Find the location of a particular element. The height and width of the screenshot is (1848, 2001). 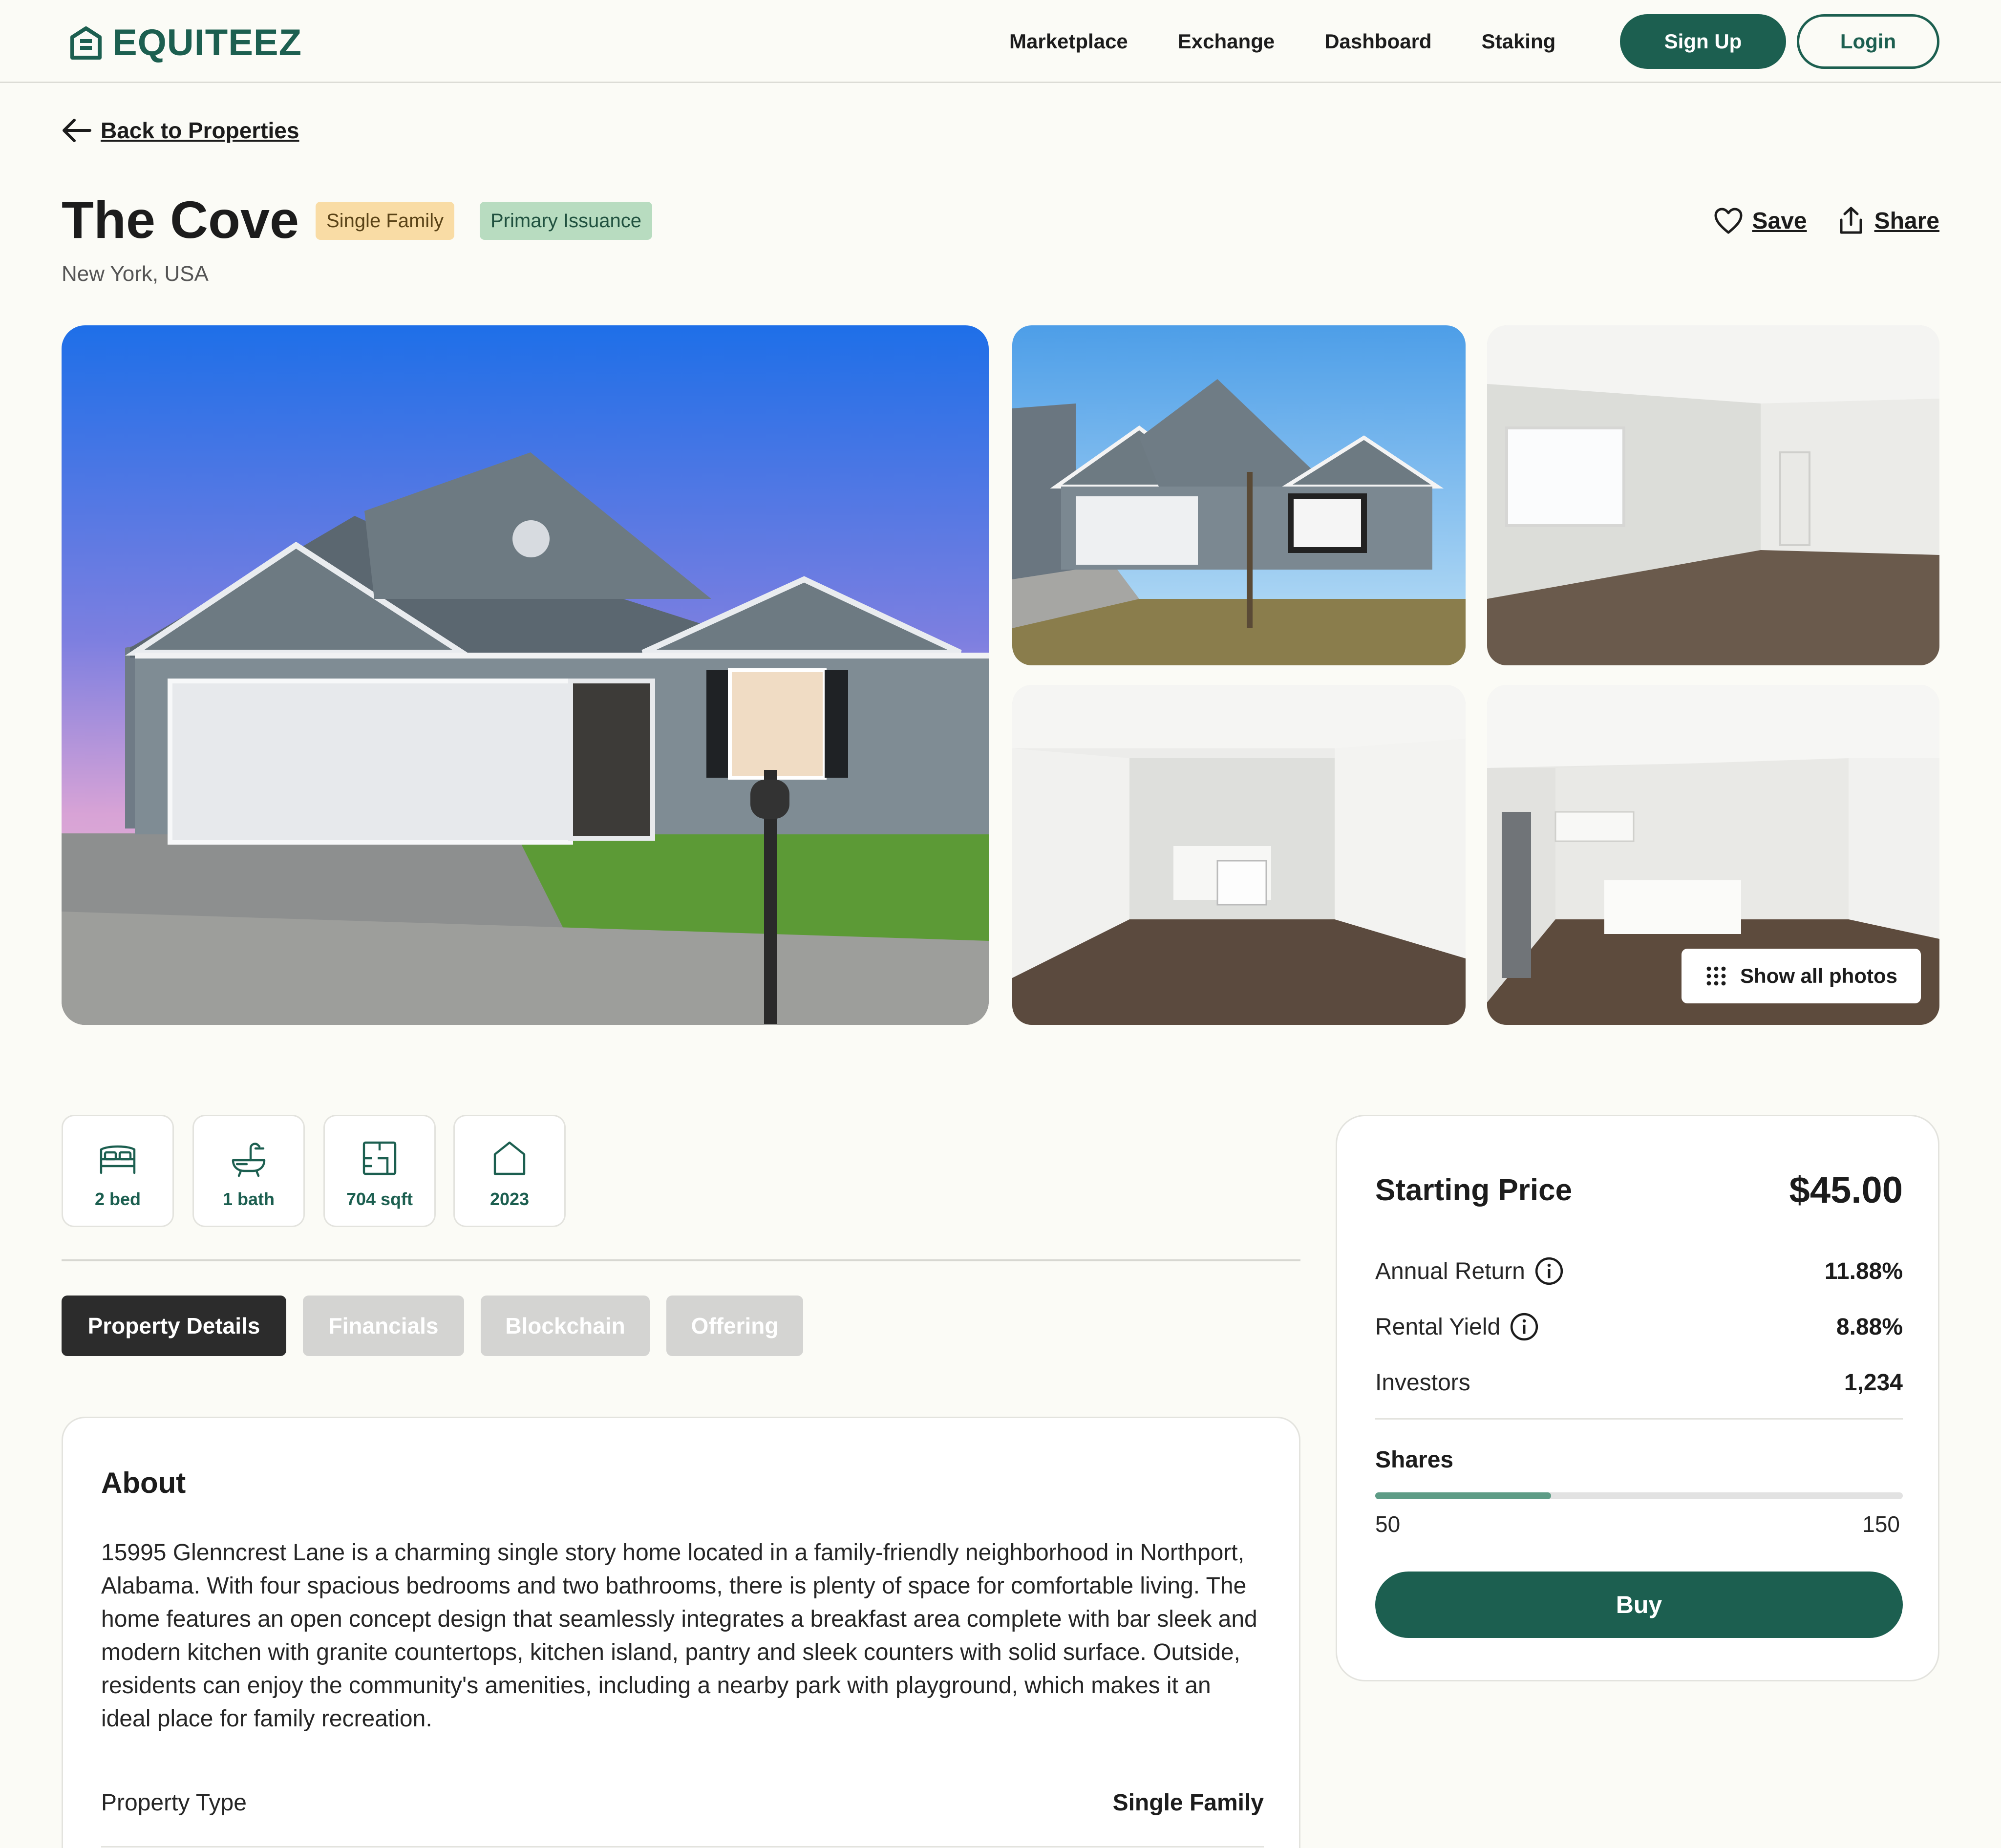

feature-bathrooms: 1 bath is located at coordinates (248, 1171).